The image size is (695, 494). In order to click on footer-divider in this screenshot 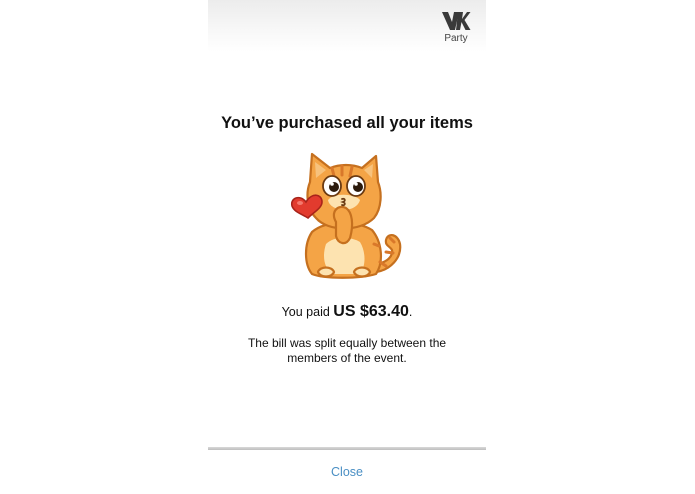, I will do `click(347, 448)`.